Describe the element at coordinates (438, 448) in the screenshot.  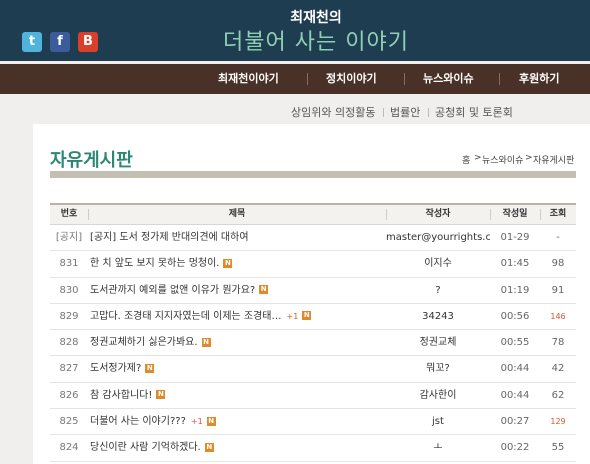
I see `row-author: ㅗ` at that location.